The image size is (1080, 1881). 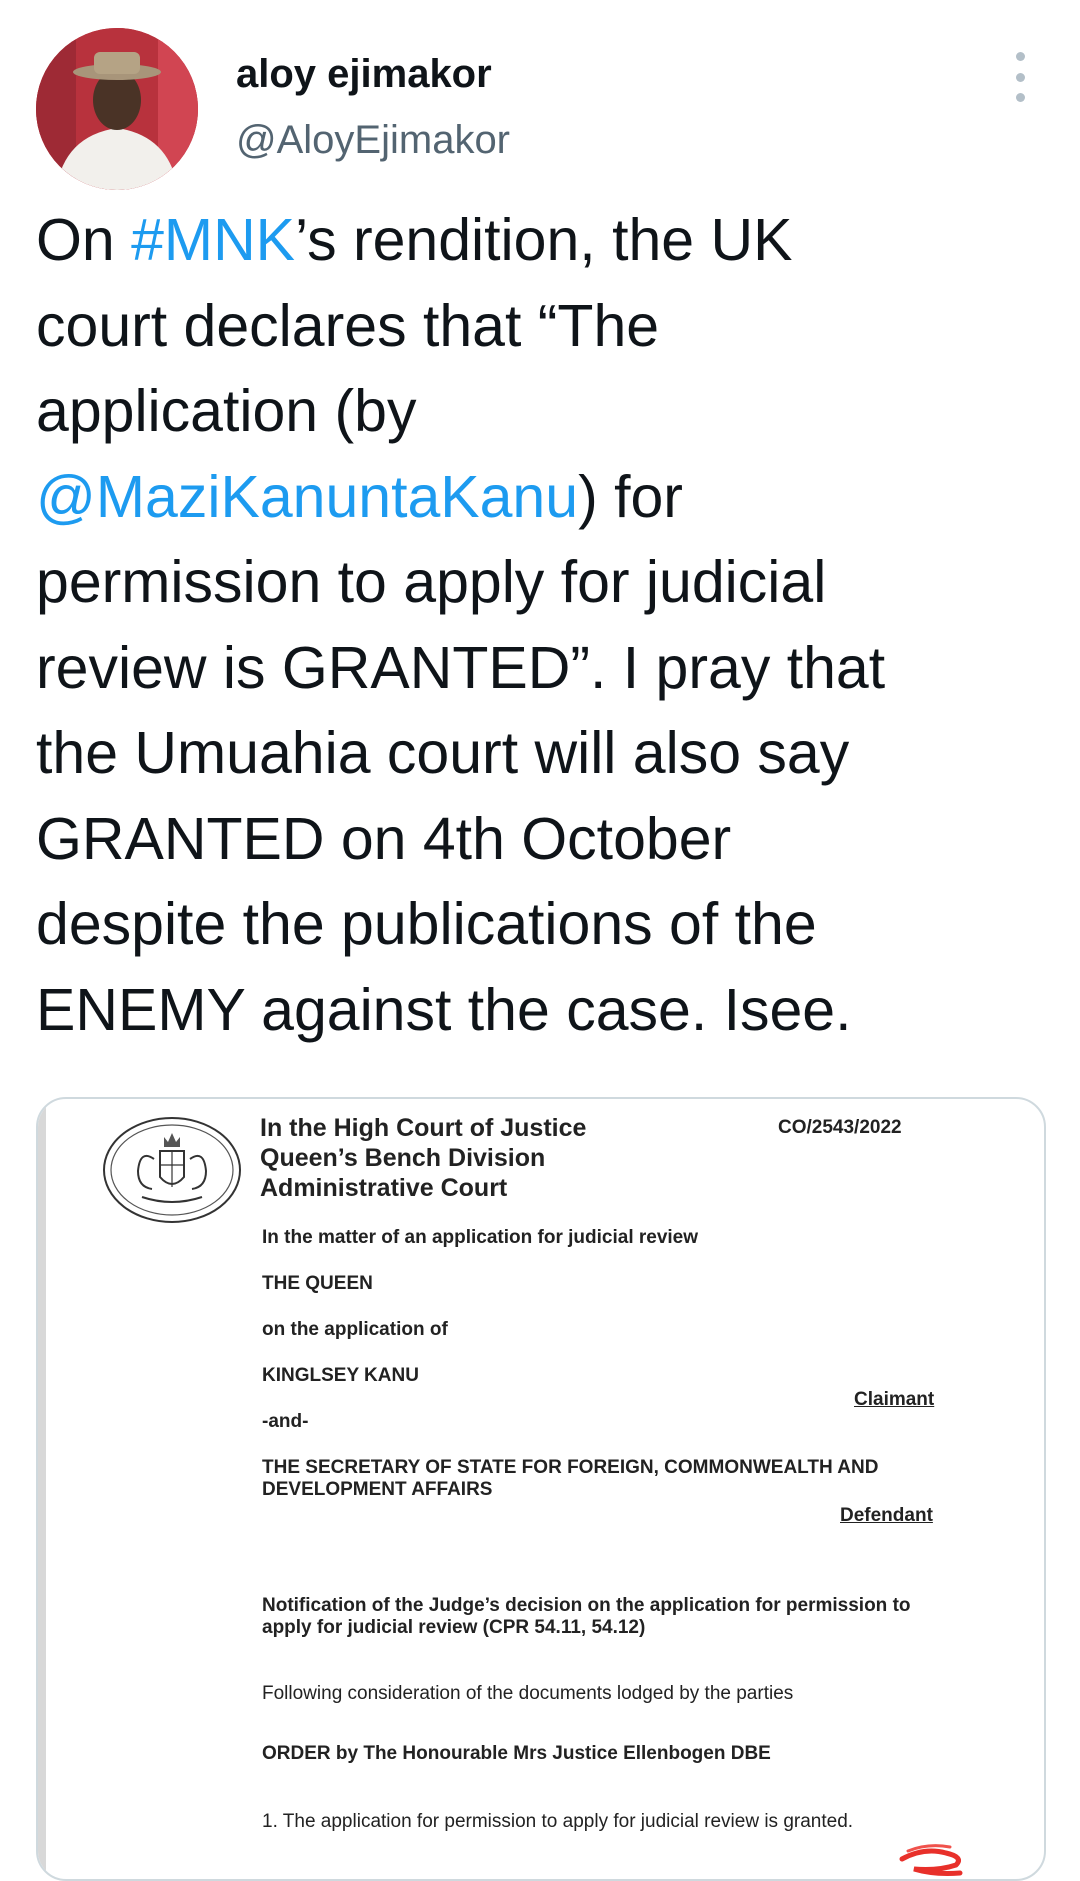 What do you see at coordinates (364, 74) in the screenshot?
I see `display-name: aloy ejimakor` at bounding box center [364, 74].